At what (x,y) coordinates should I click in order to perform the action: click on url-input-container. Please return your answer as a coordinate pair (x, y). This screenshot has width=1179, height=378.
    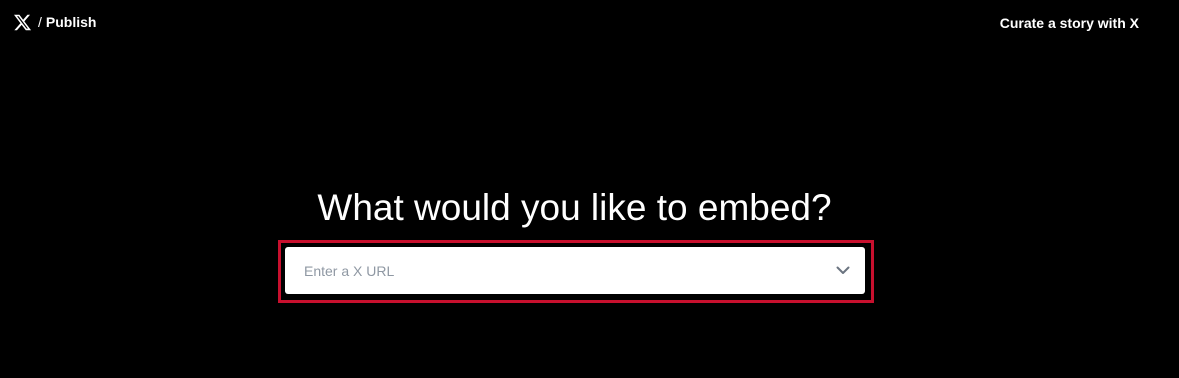
    Looking at the image, I should click on (575, 270).